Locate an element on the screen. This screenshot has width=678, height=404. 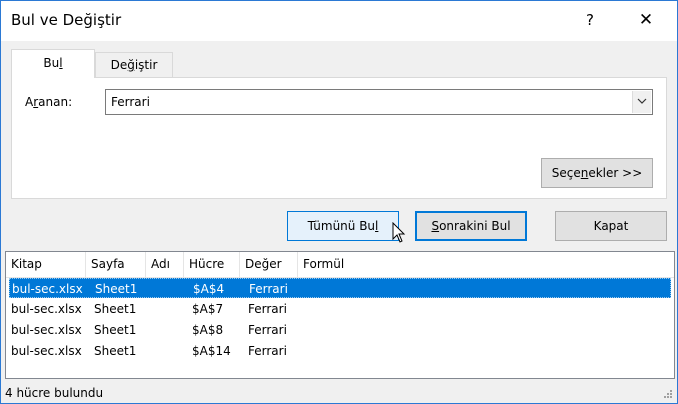
help-button: ? is located at coordinates (590, 20).